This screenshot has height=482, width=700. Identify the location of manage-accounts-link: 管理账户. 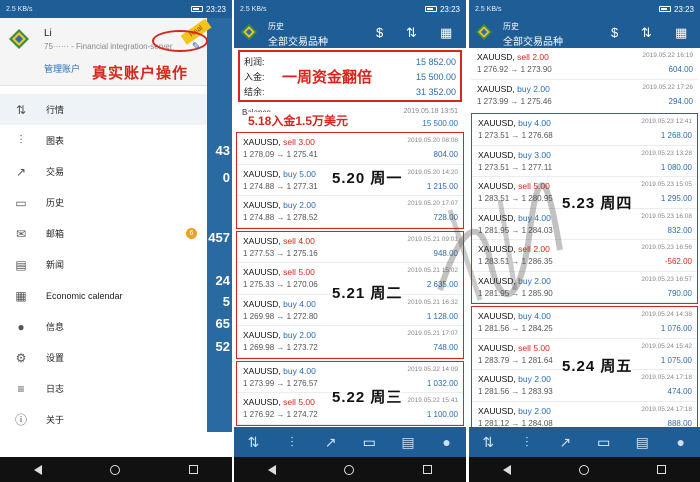
(62, 68).